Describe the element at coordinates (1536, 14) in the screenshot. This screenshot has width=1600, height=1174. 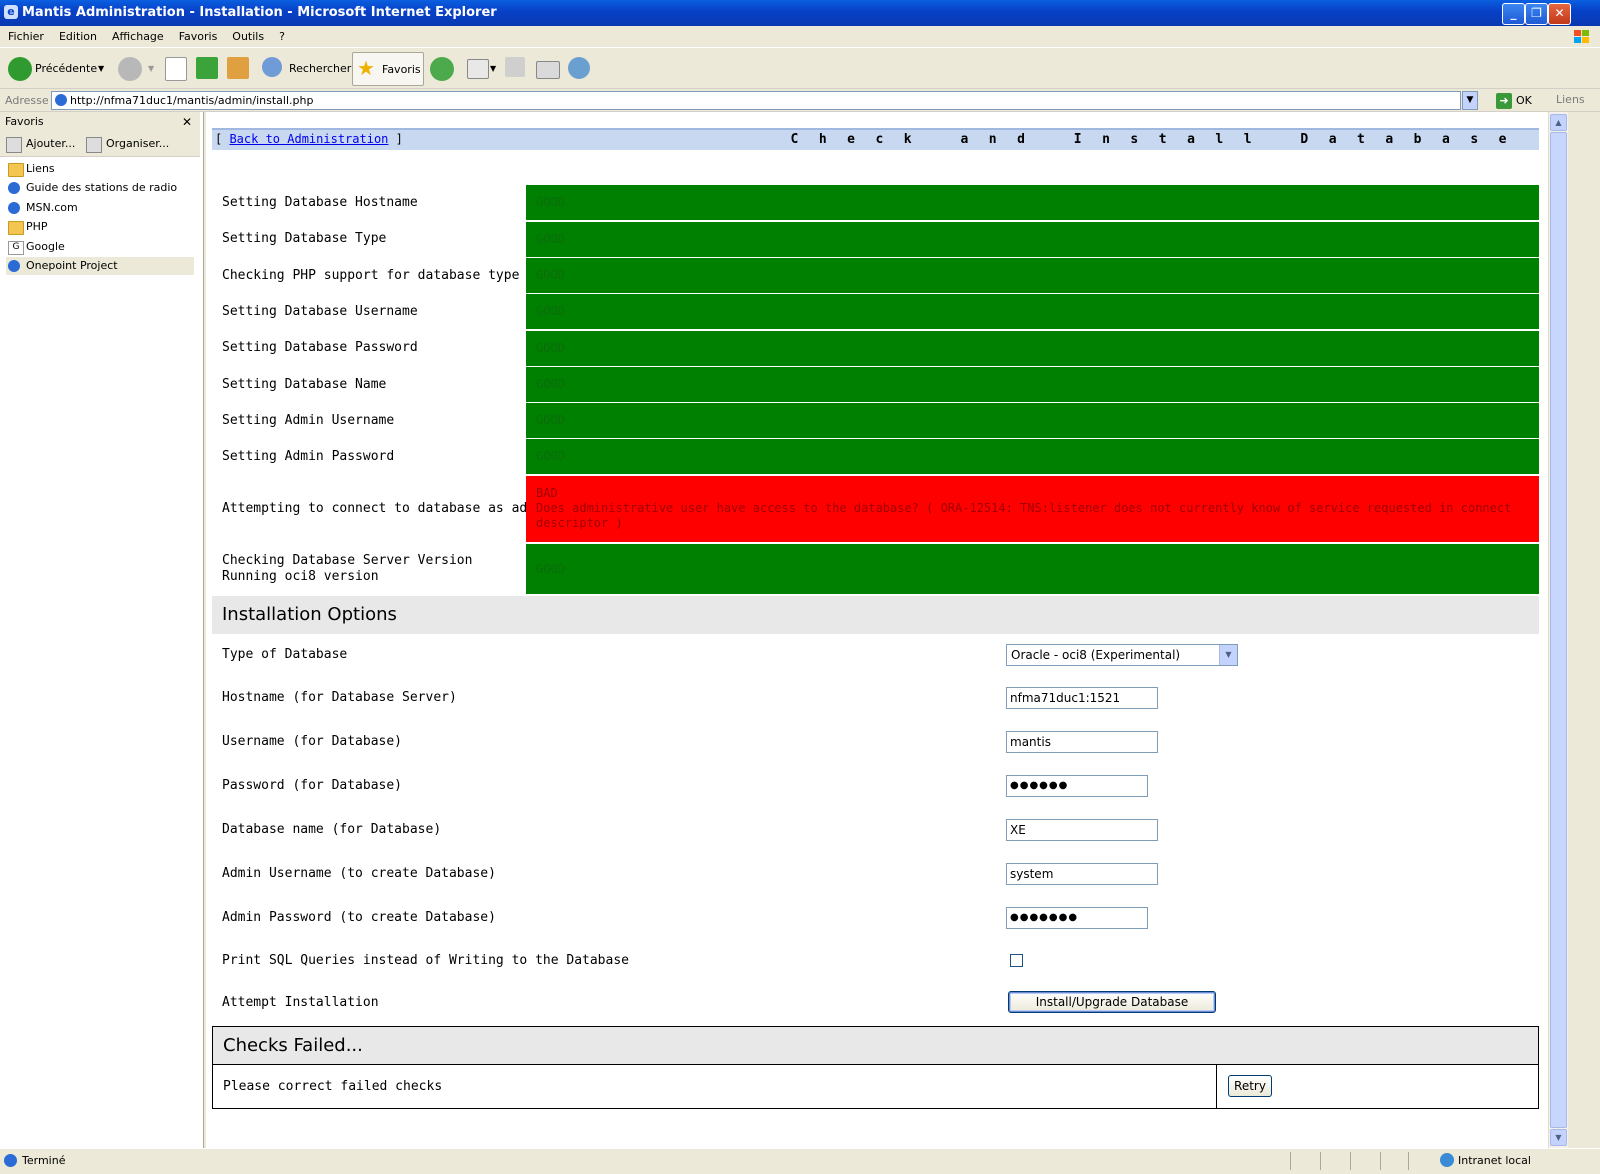
I see `maximize-button: ❐` at that location.